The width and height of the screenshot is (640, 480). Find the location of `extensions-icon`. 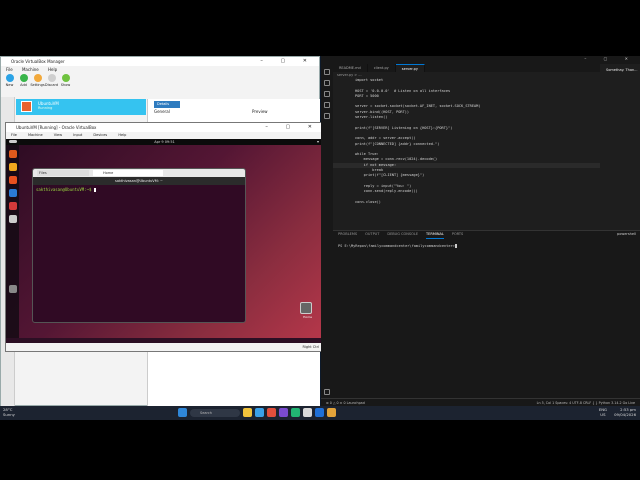

extensions-icon is located at coordinates (327, 116).